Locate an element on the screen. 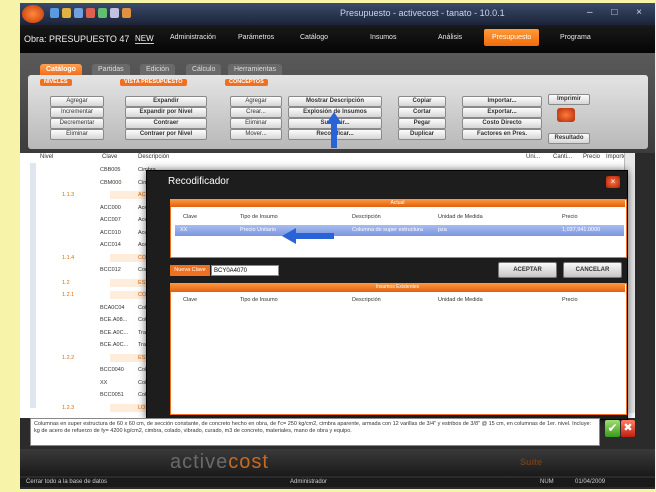 Image resolution: width=656 pixels, height=492 pixels. factores-pres-button: Factores en Pres. is located at coordinates (502, 134).